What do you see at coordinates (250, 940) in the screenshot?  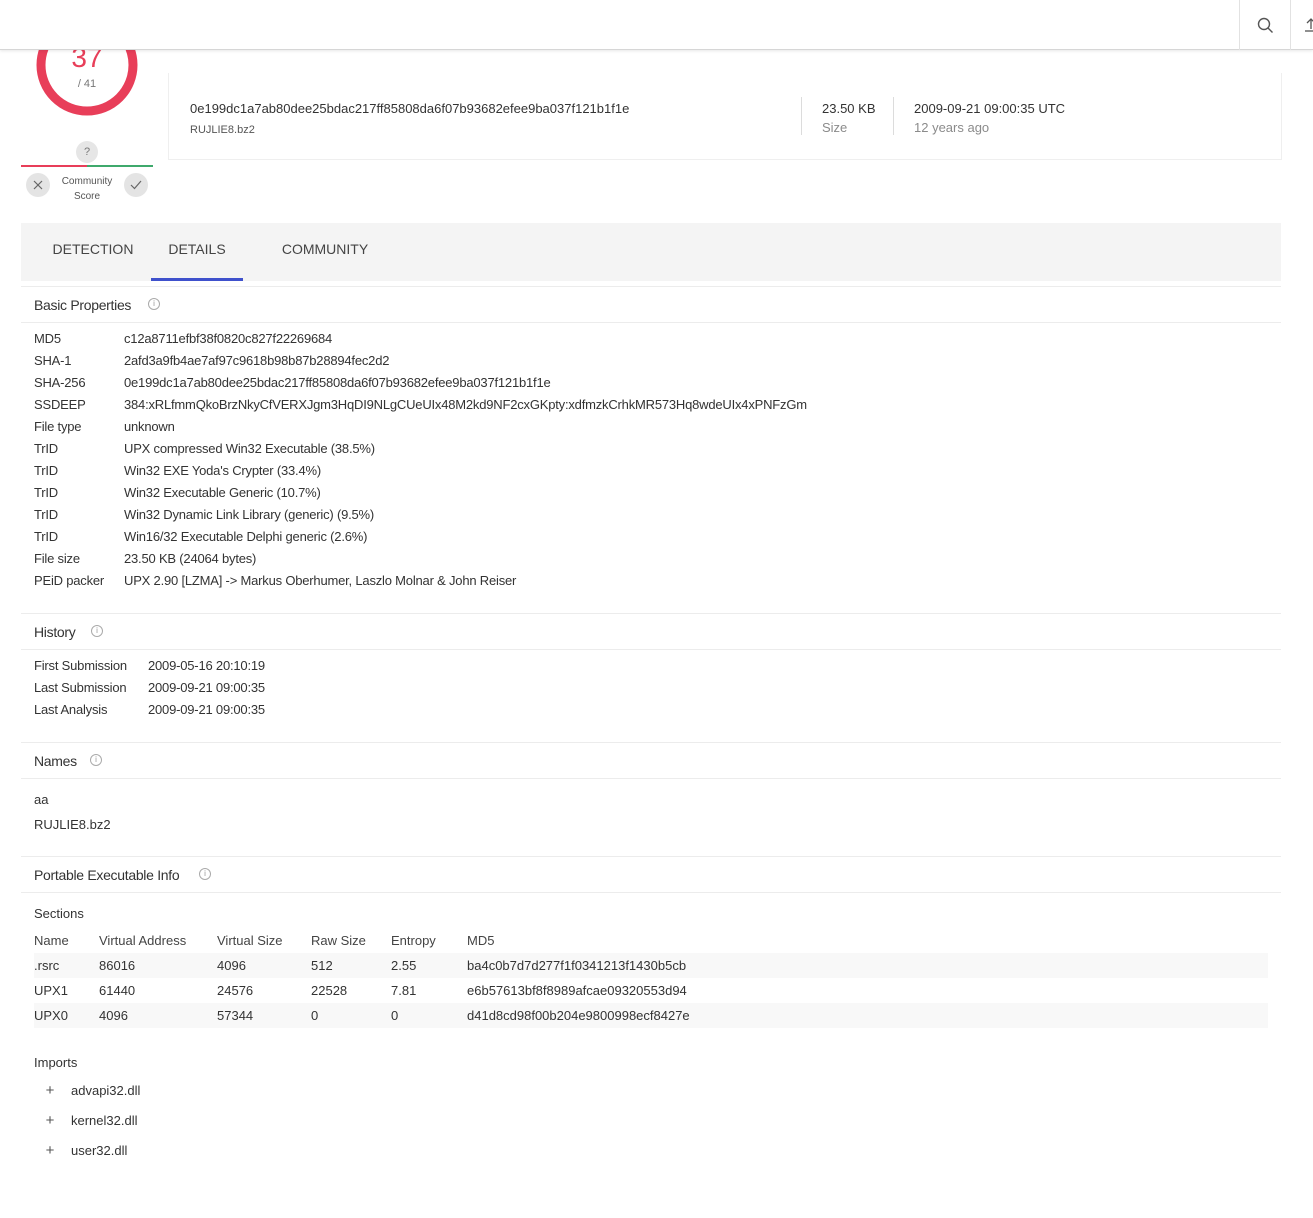 I see `column-header: Virtual Size` at bounding box center [250, 940].